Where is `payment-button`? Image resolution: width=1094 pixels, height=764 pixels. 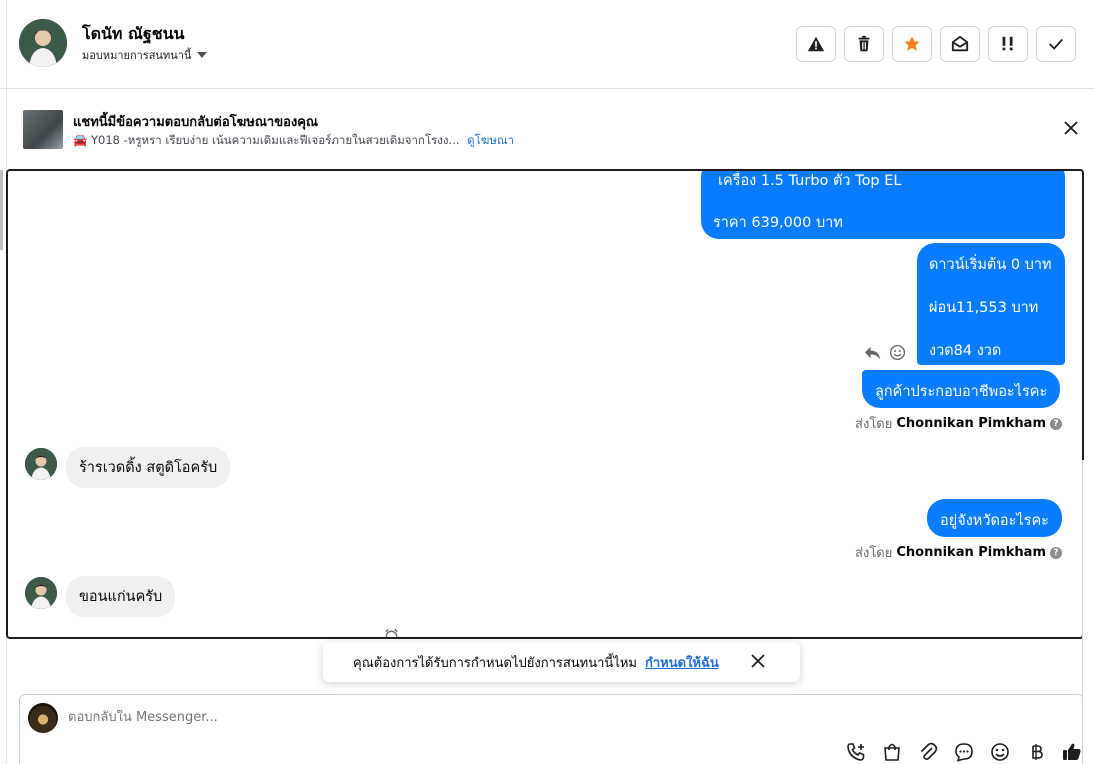
payment-button is located at coordinates (1036, 752).